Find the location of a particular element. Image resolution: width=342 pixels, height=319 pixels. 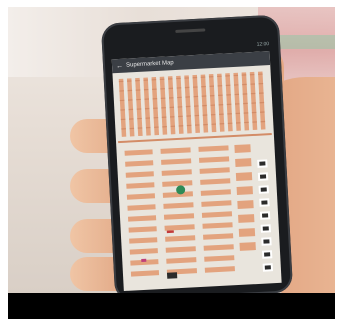

app-title: Supermarket Map is located at coordinates (149, 64).